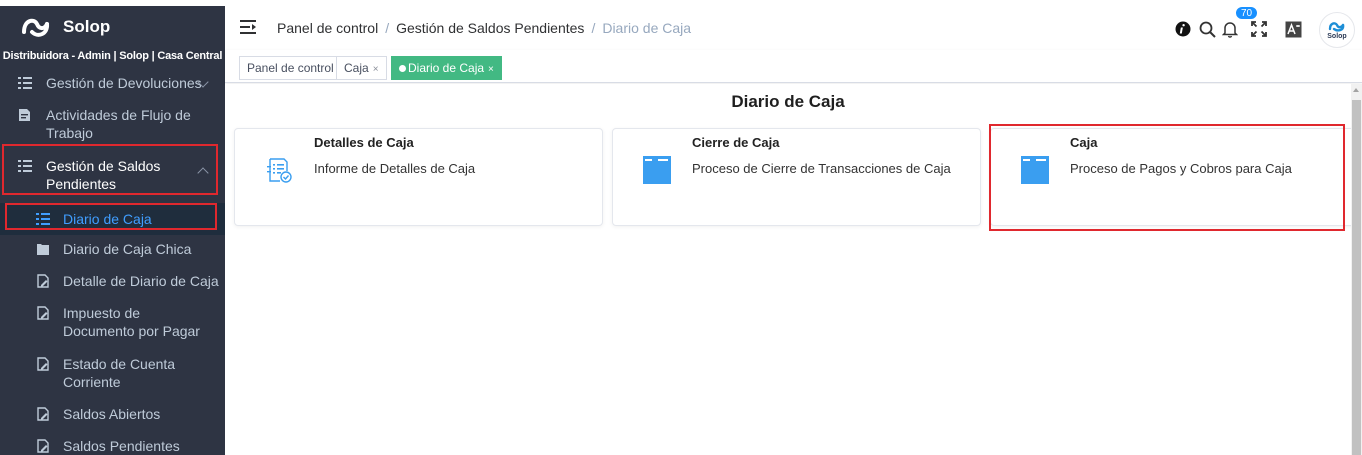 The height and width of the screenshot is (455, 1362). Describe the element at coordinates (24, 115) in the screenshot. I see `document-icon` at that location.